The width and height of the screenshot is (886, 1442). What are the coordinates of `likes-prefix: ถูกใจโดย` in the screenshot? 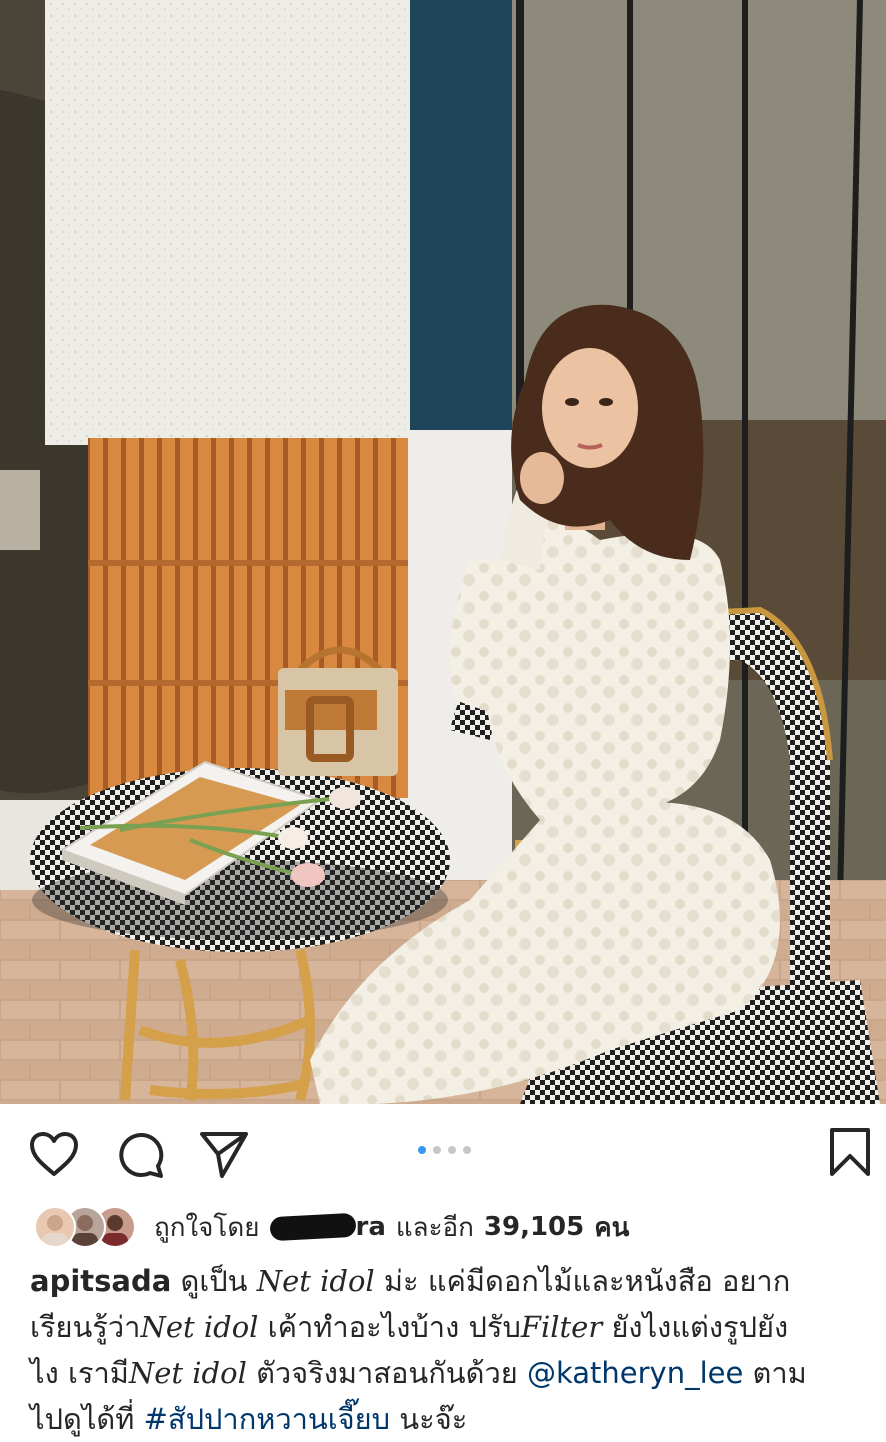 It's located at (207, 1227).